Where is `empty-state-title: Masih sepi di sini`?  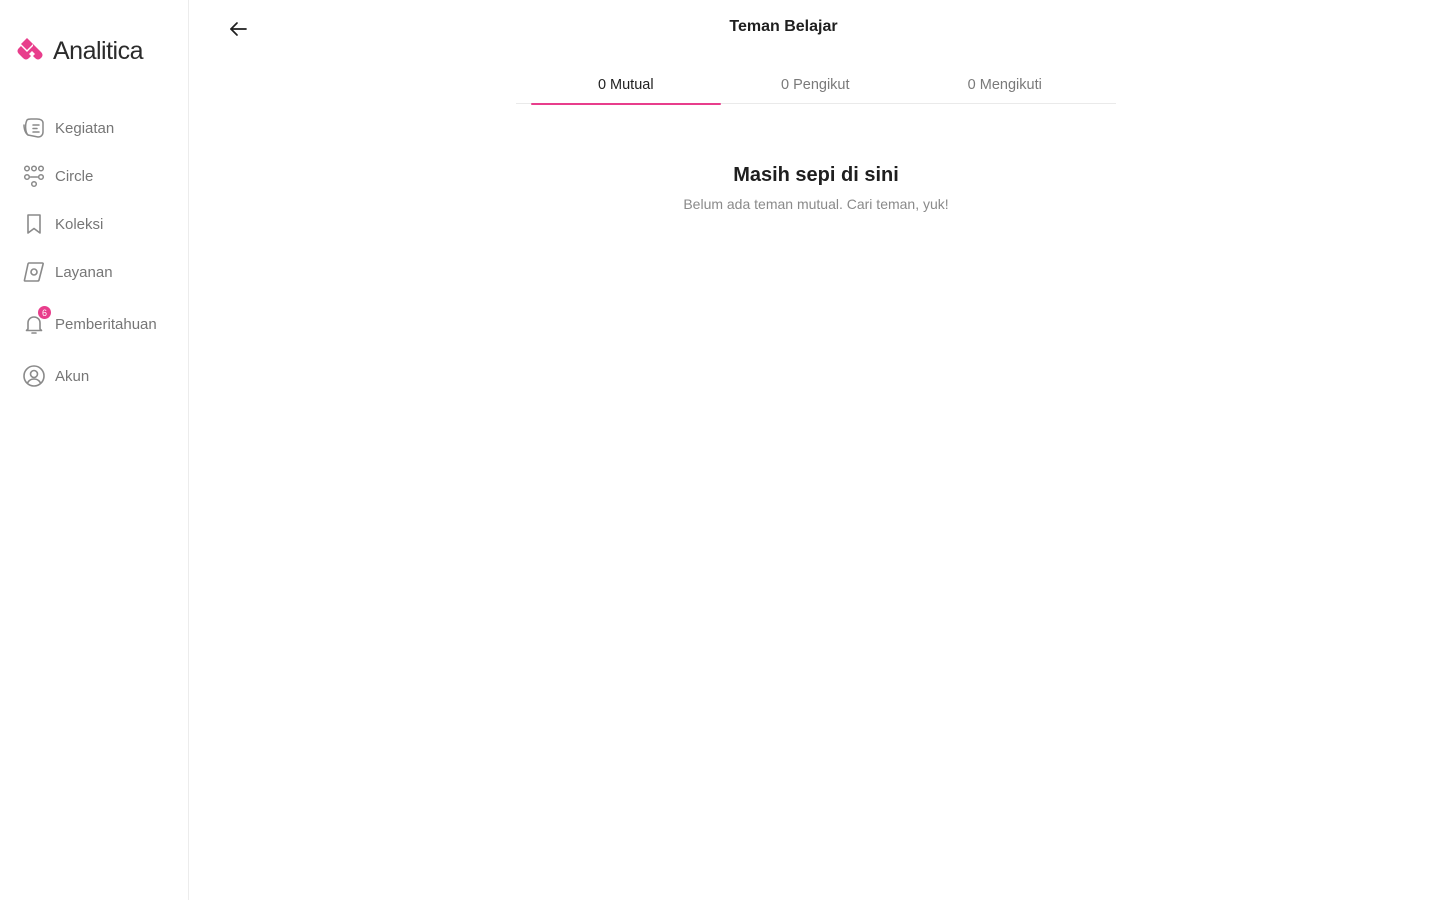
empty-state-title: Masih sepi di sini is located at coordinates (816, 175).